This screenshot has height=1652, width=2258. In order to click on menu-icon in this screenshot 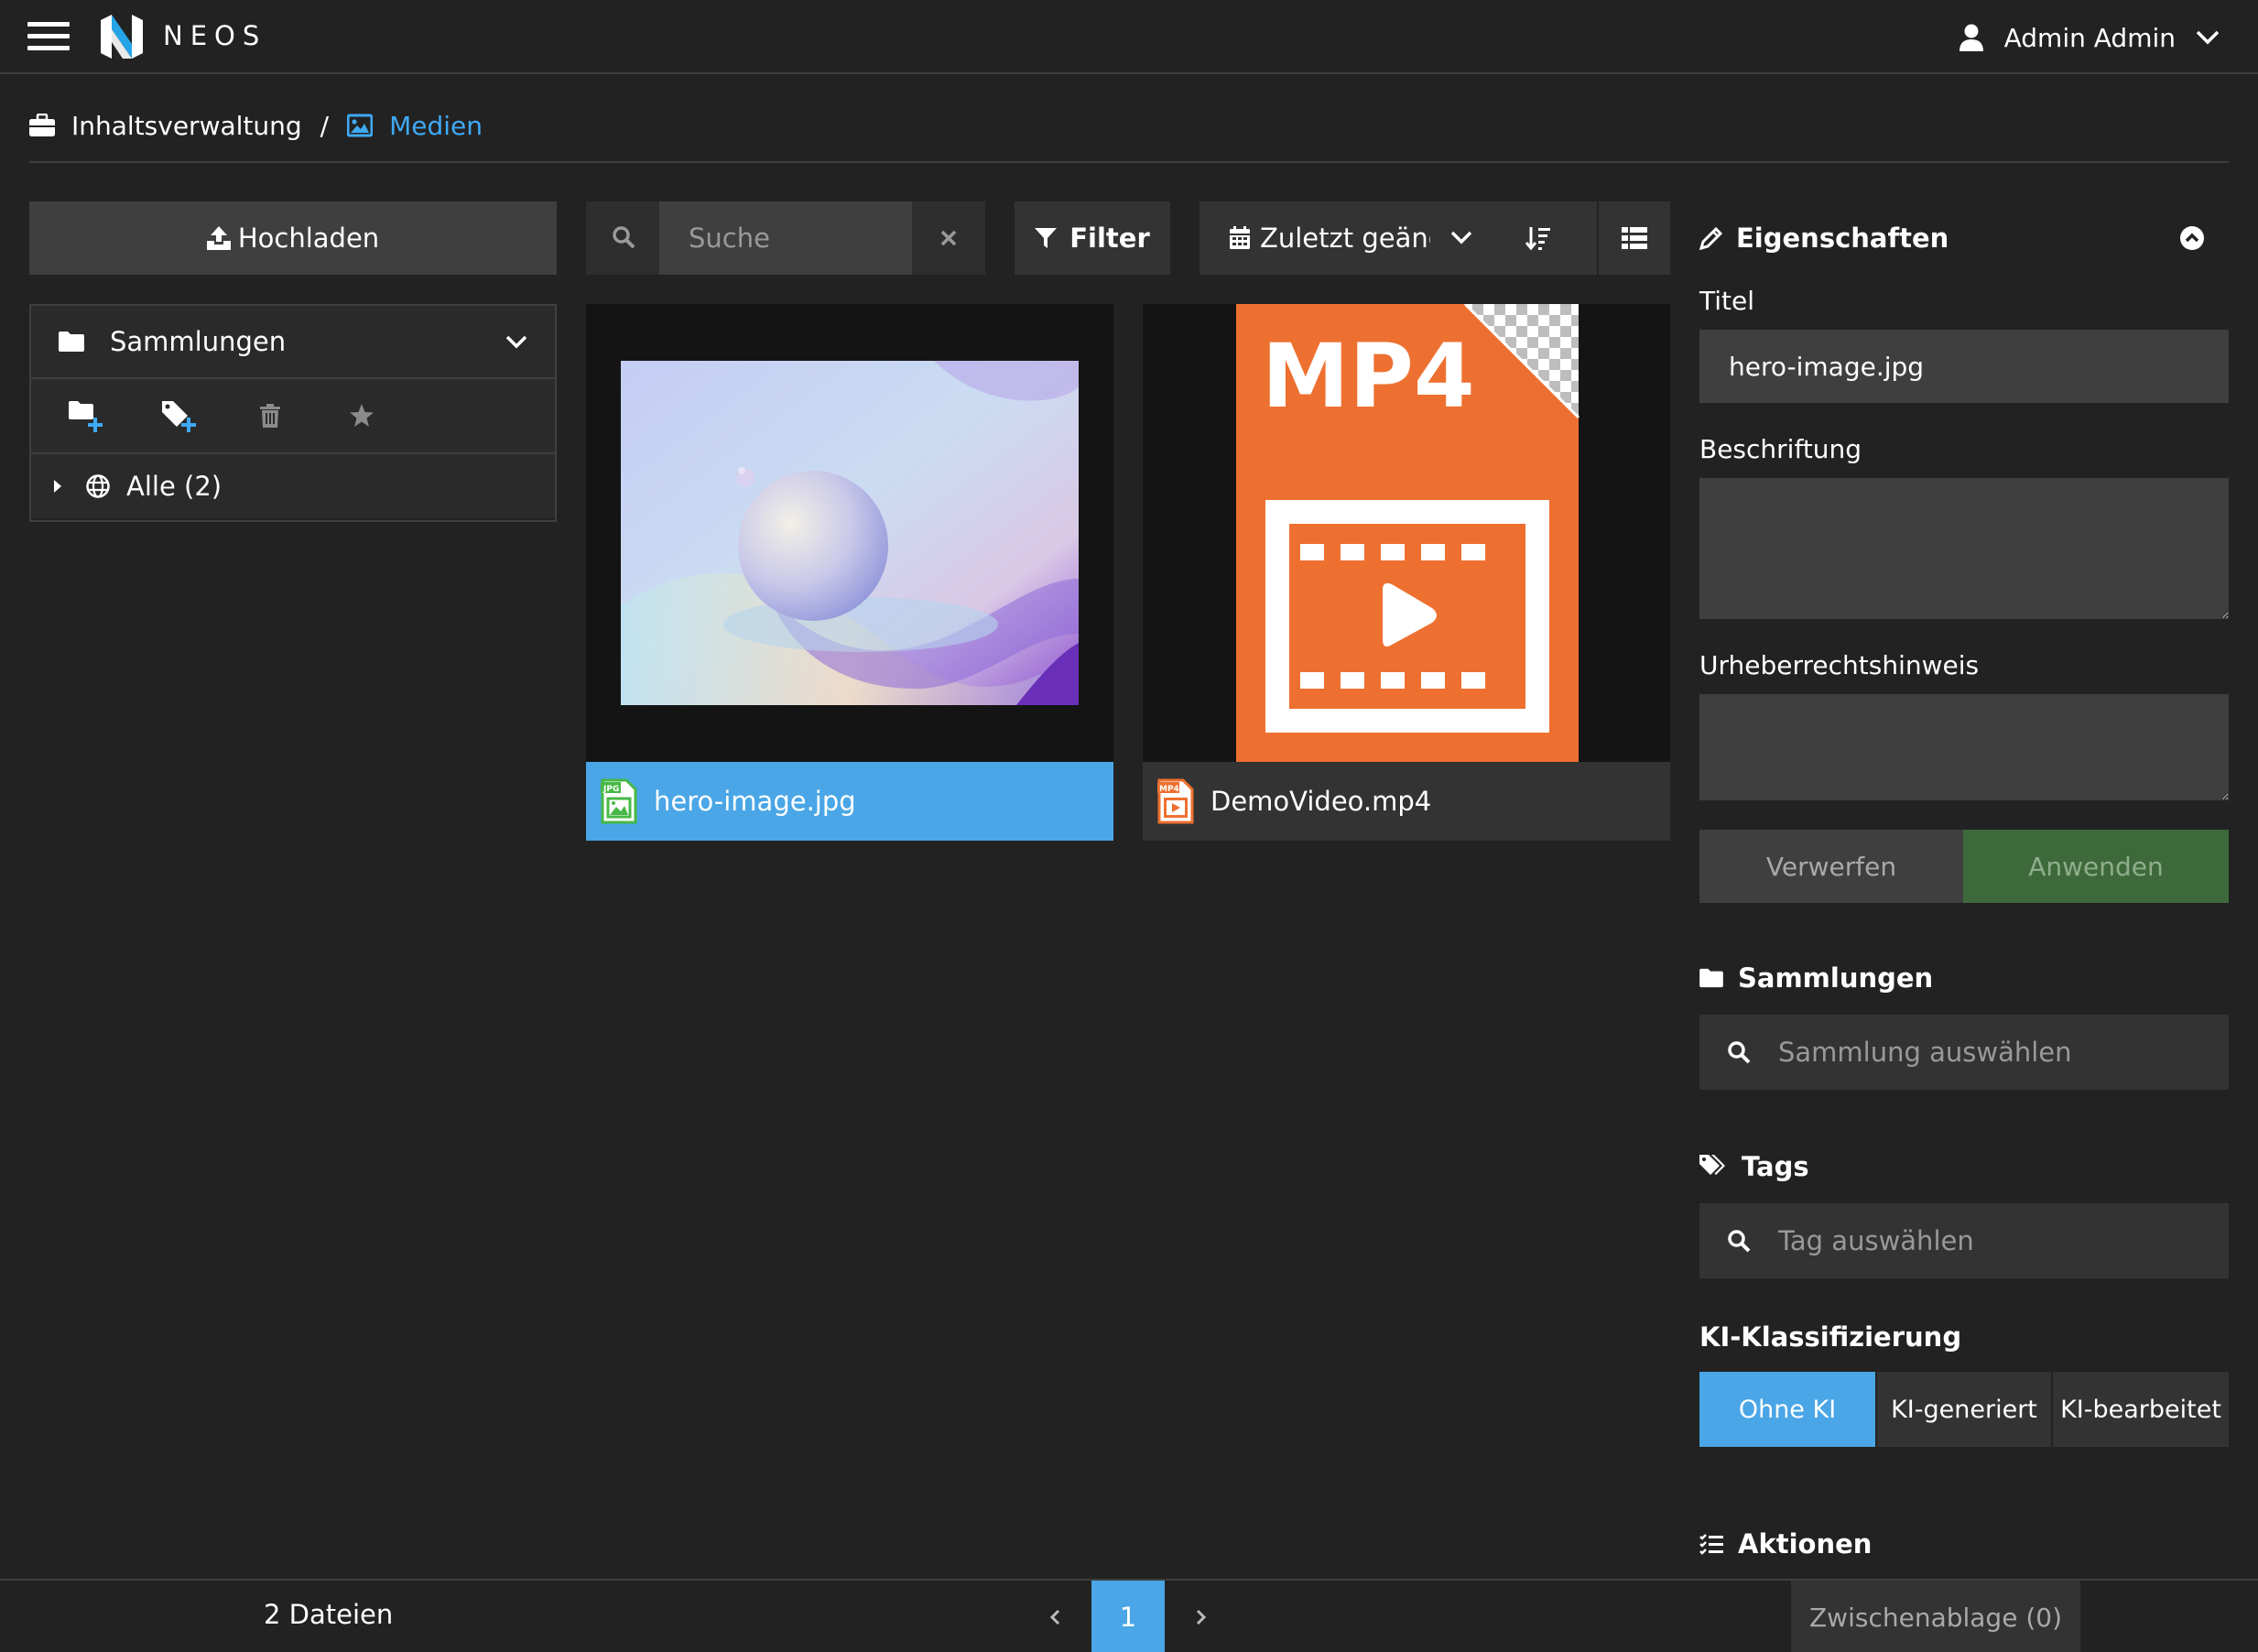, I will do `click(49, 37)`.